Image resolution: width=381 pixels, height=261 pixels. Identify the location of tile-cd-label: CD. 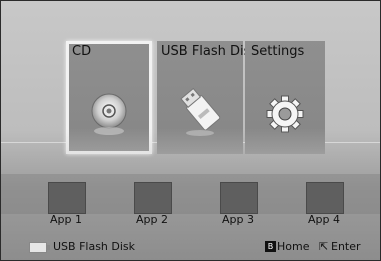
(82, 51).